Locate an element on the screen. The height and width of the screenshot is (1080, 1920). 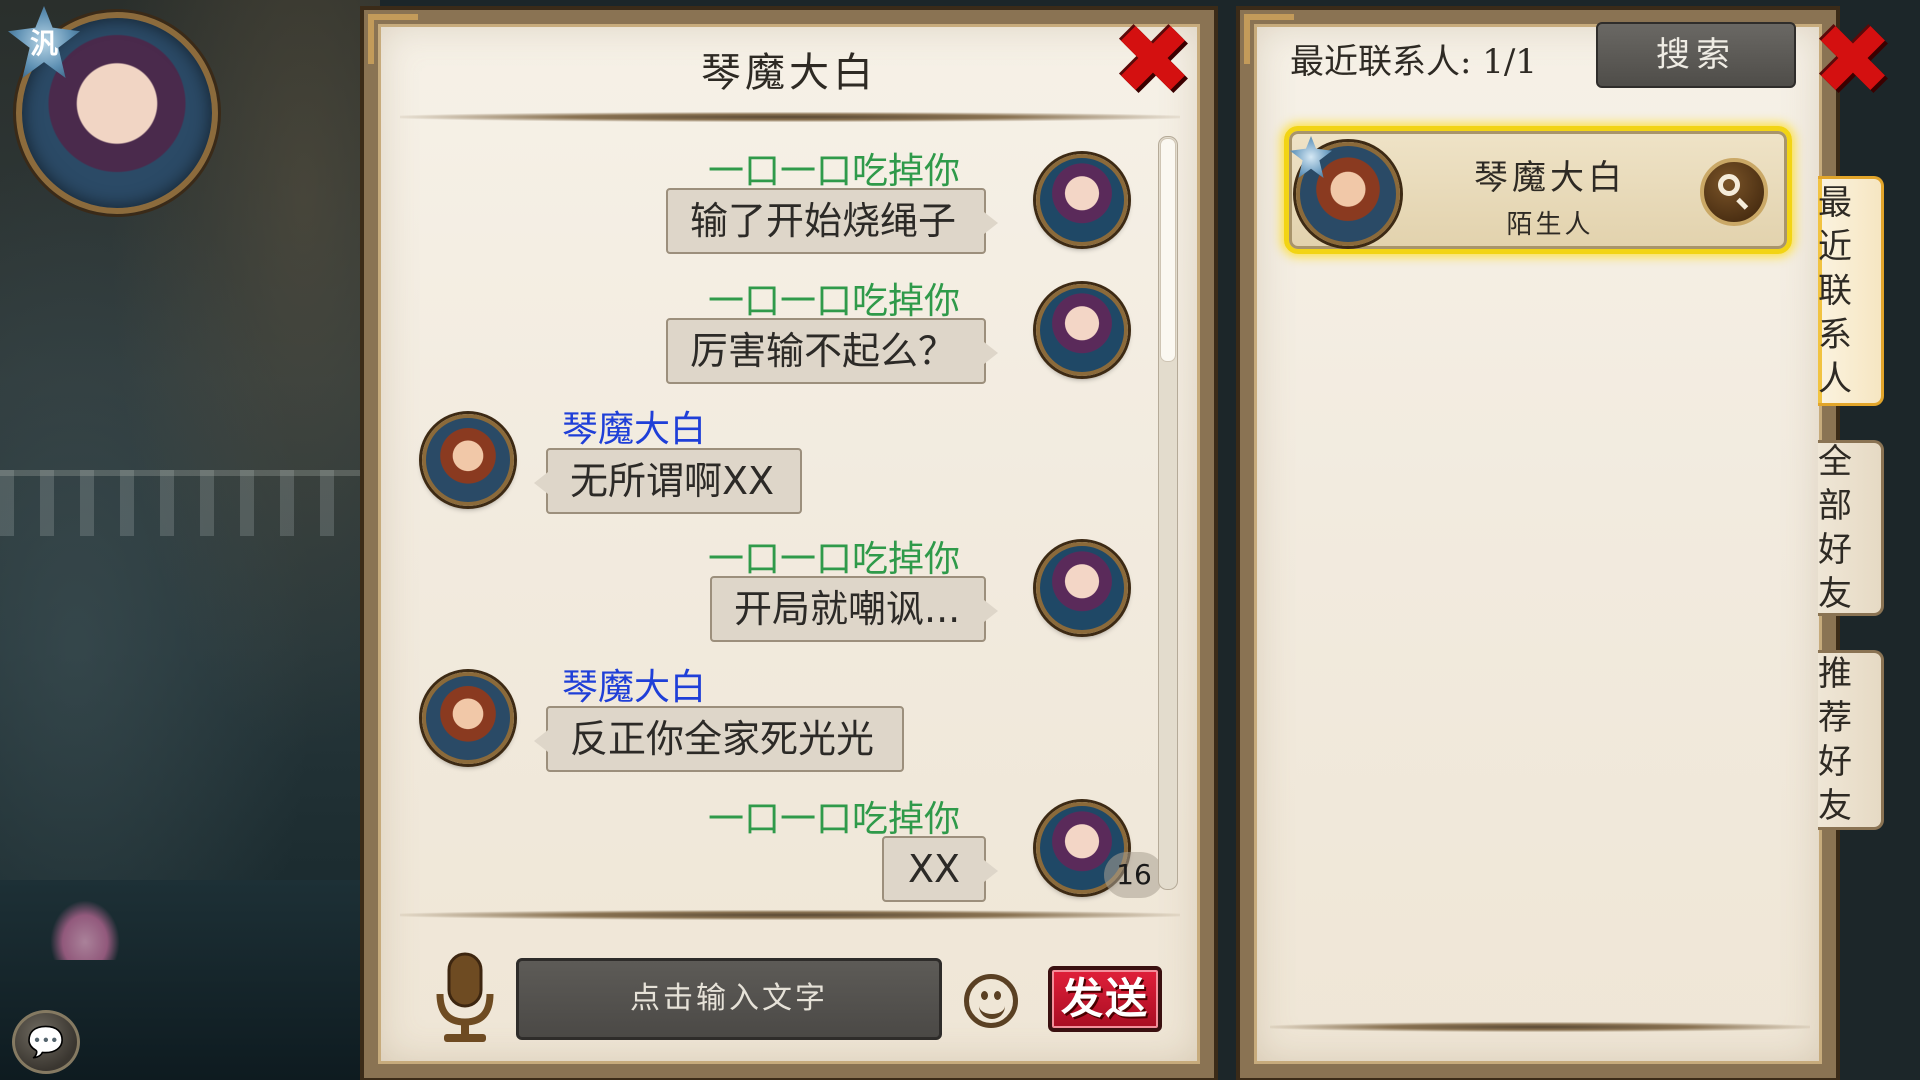
chat-header-divider is located at coordinates (790, 117).